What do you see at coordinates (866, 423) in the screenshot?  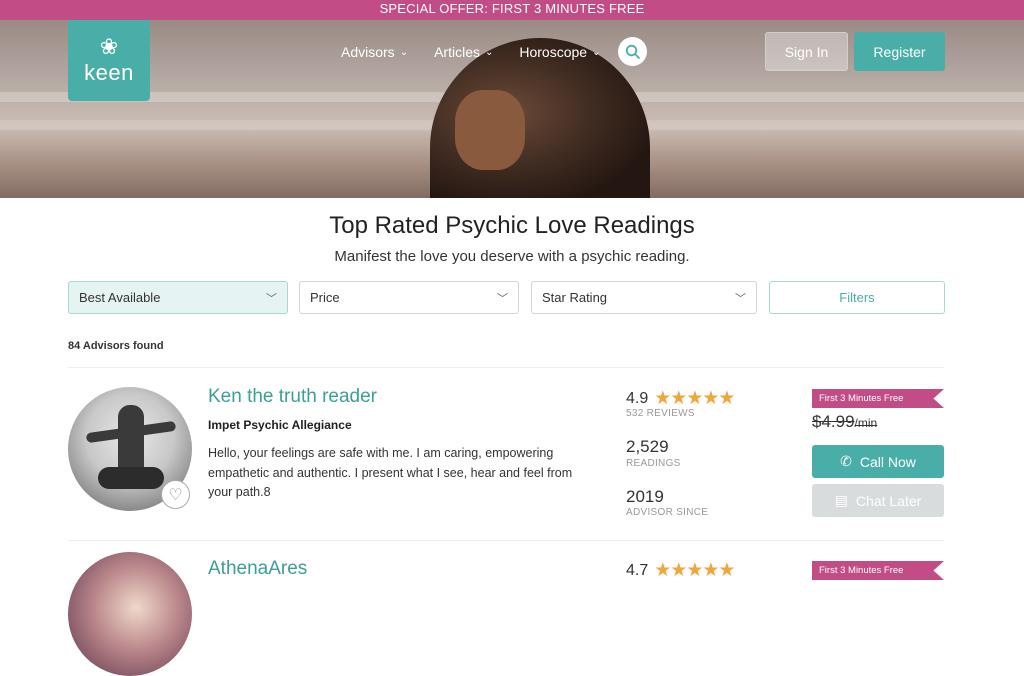 I see `price-unit: /min` at bounding box center [866, 423].